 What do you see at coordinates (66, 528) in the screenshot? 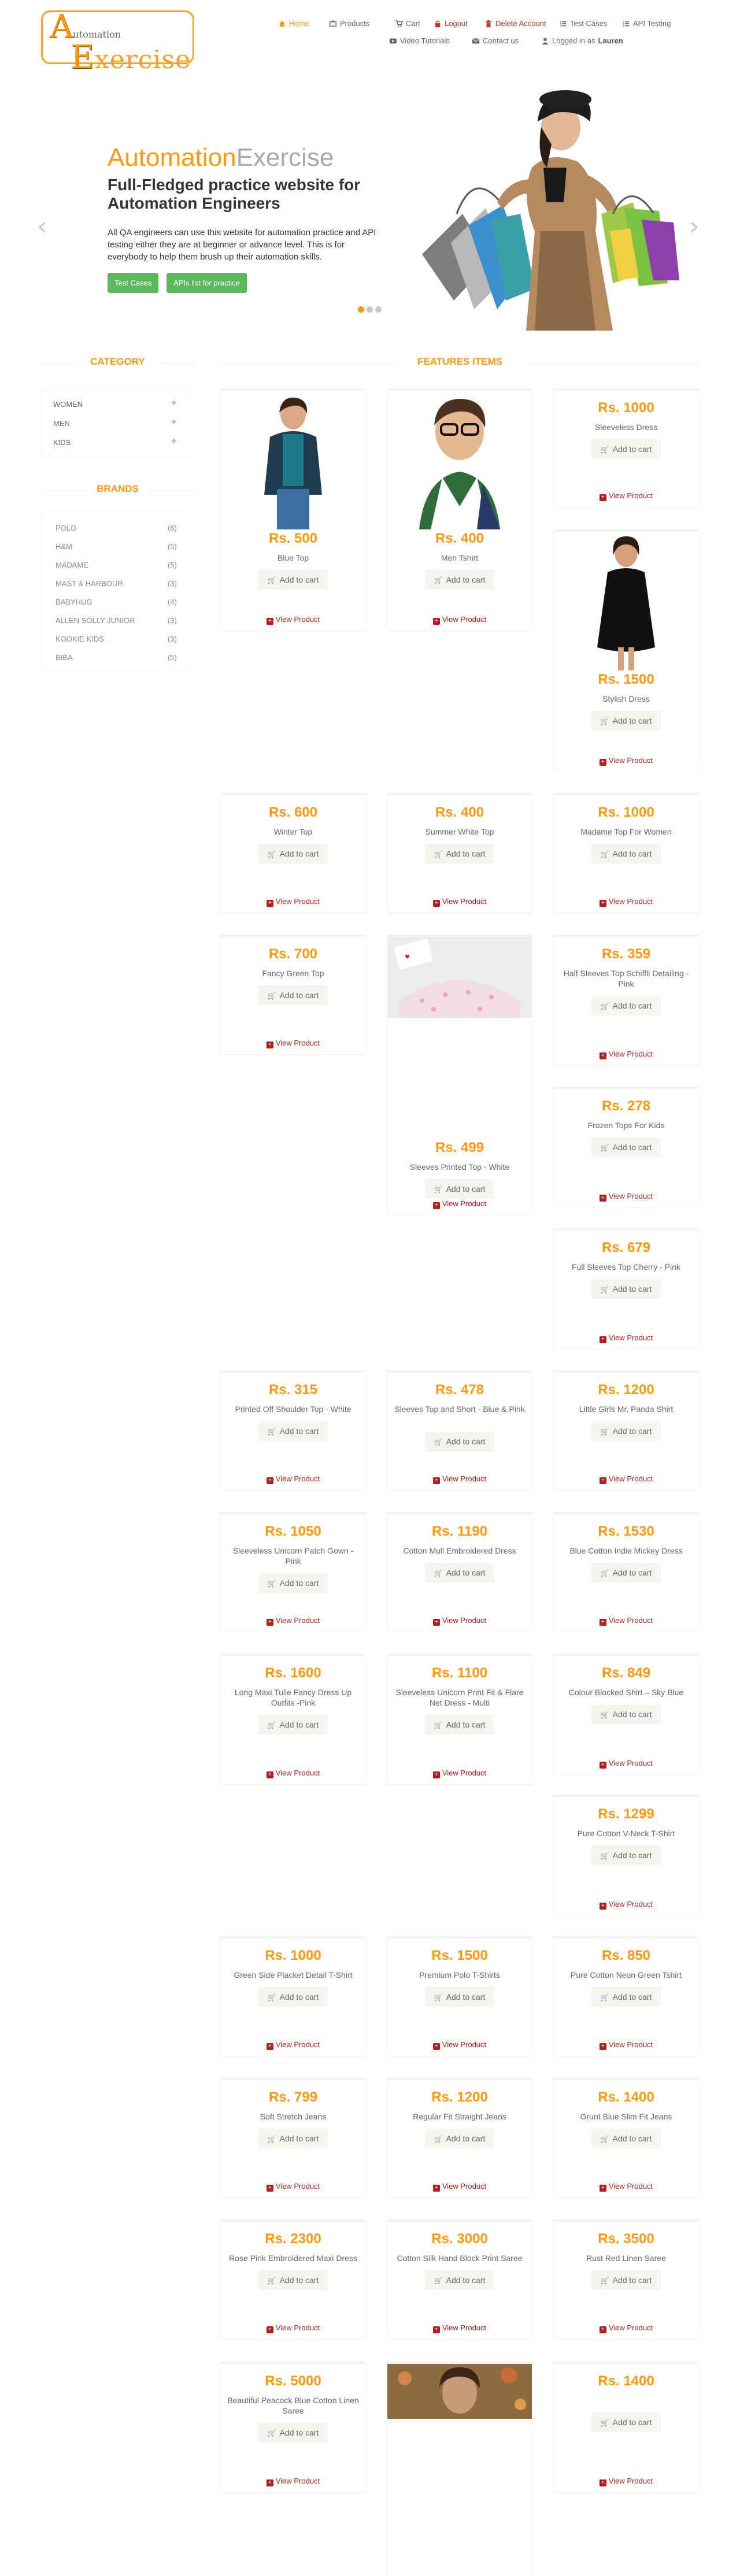
I see `brand-item: Polo` at bounding box center [66, 528].